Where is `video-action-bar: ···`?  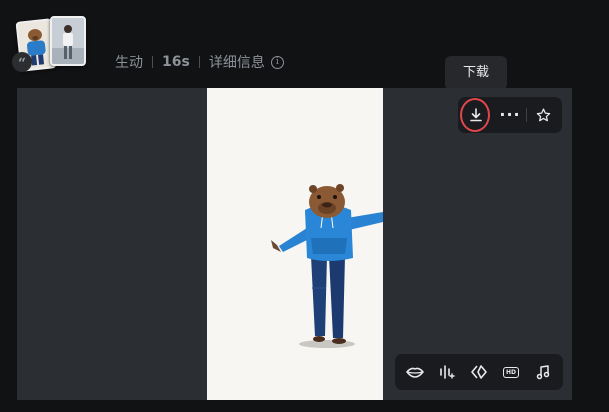 video-action-bar: ··· is located at coordinates (510, 115).